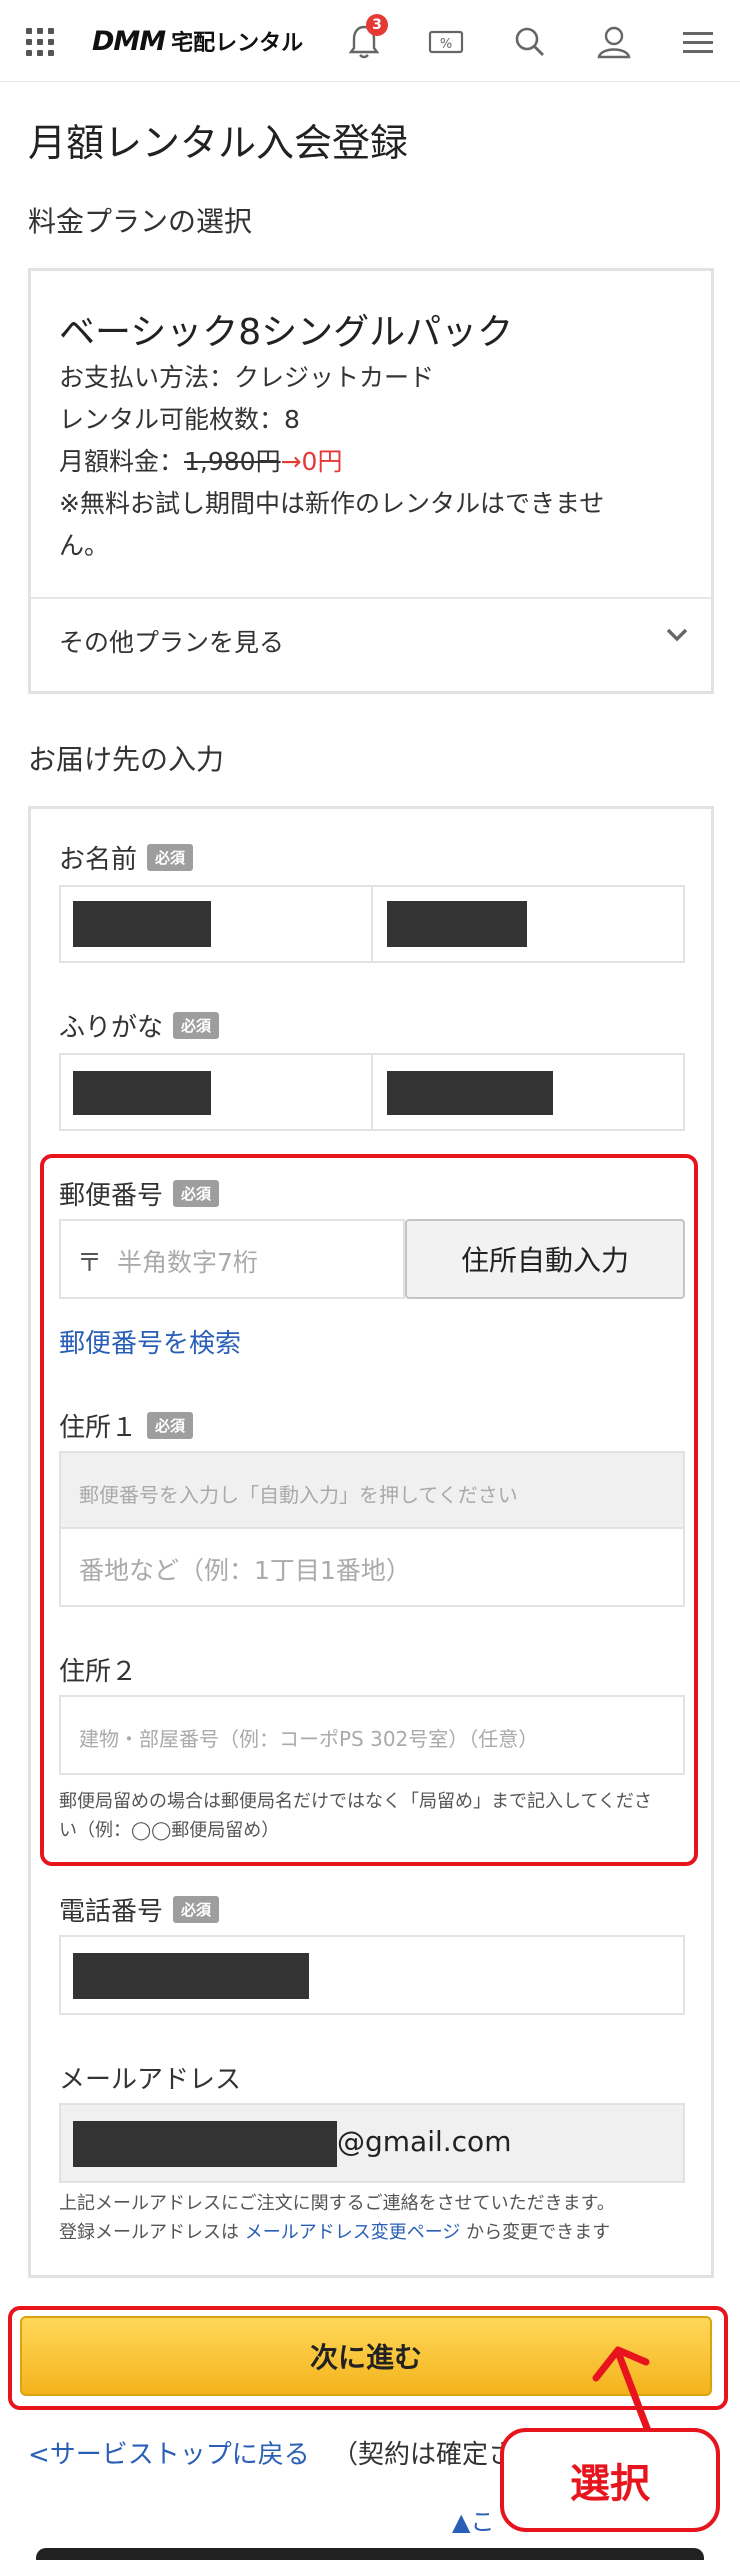 The image size is (740, 2560). I want to click on last-name-input, so click(216, 924).